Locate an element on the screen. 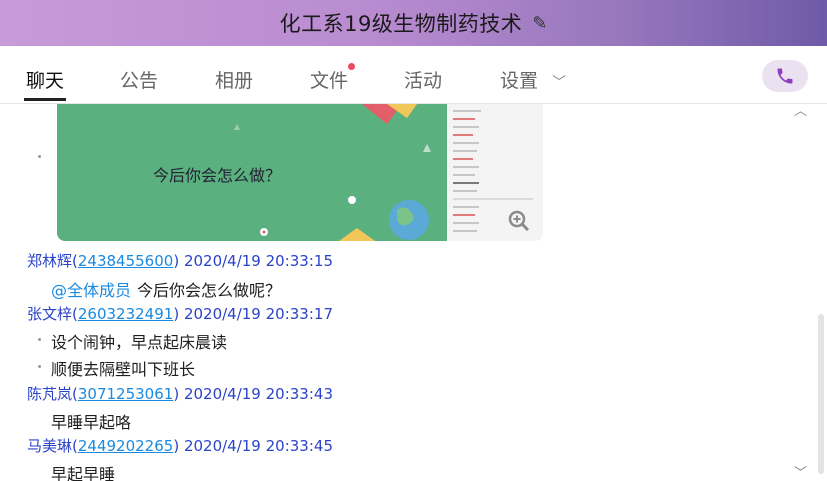  tab-label: 文件 is located at coordinates (329, 81).